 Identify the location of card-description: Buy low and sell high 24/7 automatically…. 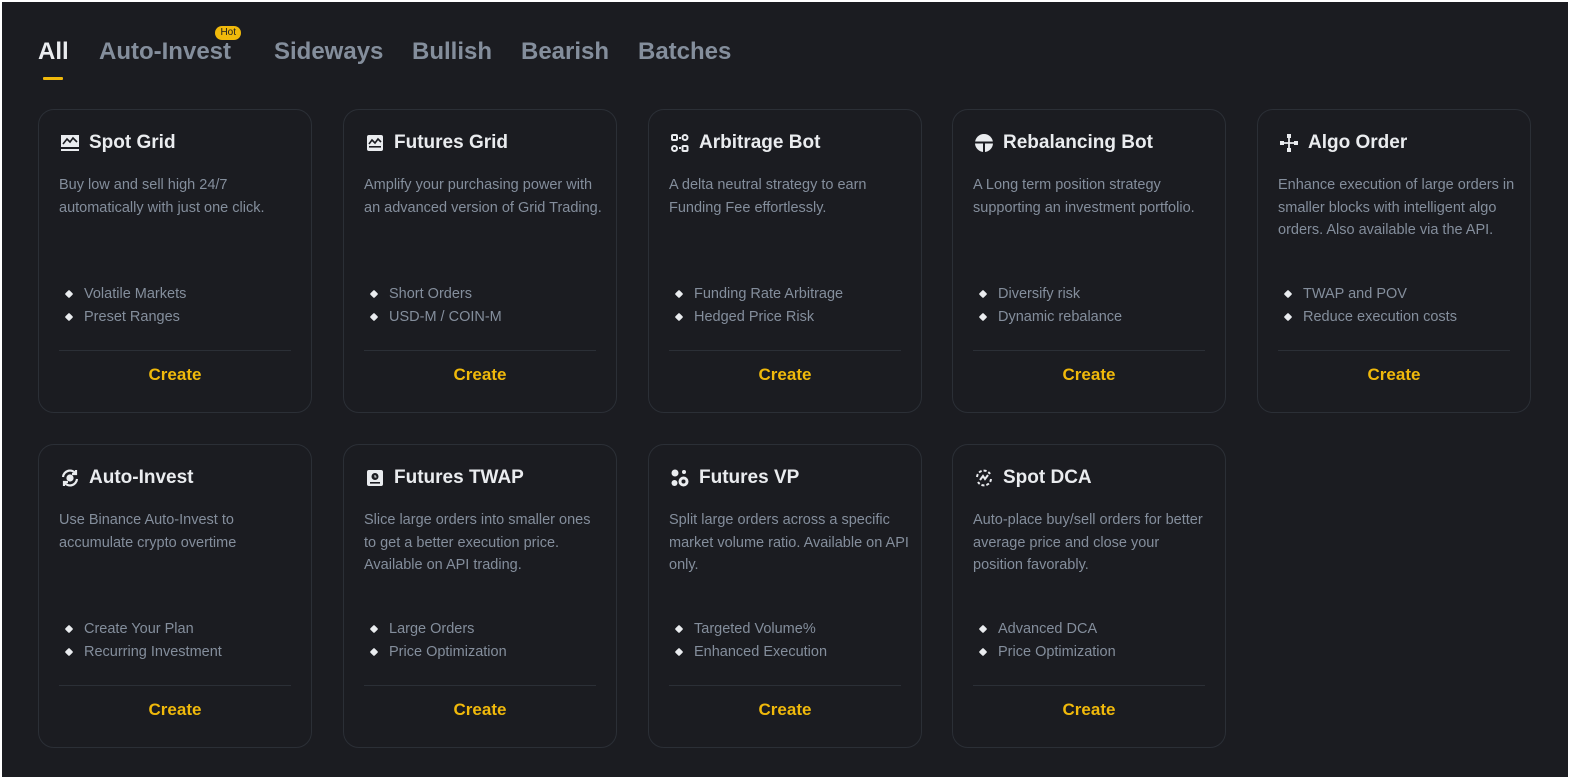
(162, 196).